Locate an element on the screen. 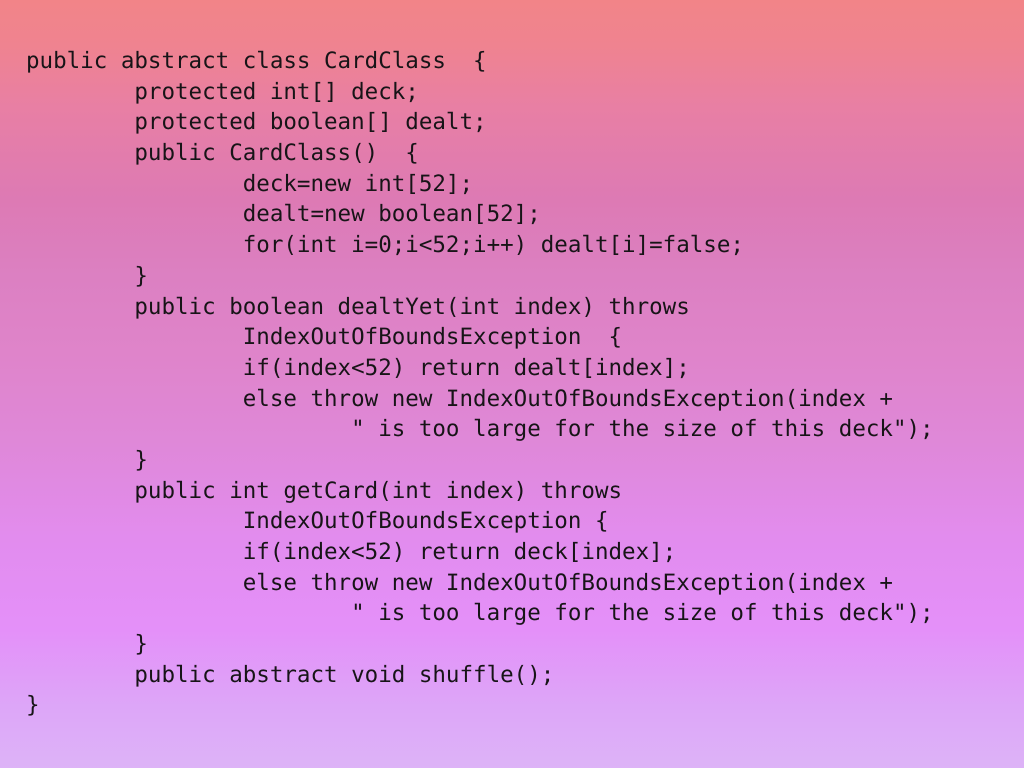 The image size is (1024, 768). code-line: if(index<52) return deck[index]; is located at coordinates (351, 552).